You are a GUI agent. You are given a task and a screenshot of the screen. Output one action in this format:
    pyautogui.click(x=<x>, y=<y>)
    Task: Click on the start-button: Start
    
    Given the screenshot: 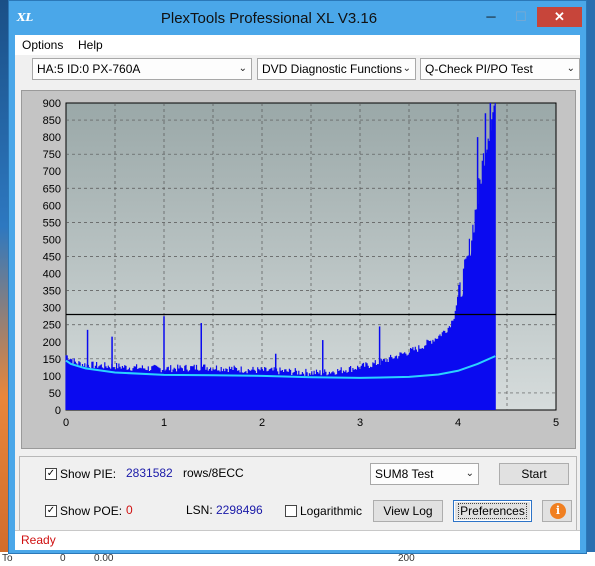 What is the action you would take?
    pyautogui.click(x=534, y=474)
    